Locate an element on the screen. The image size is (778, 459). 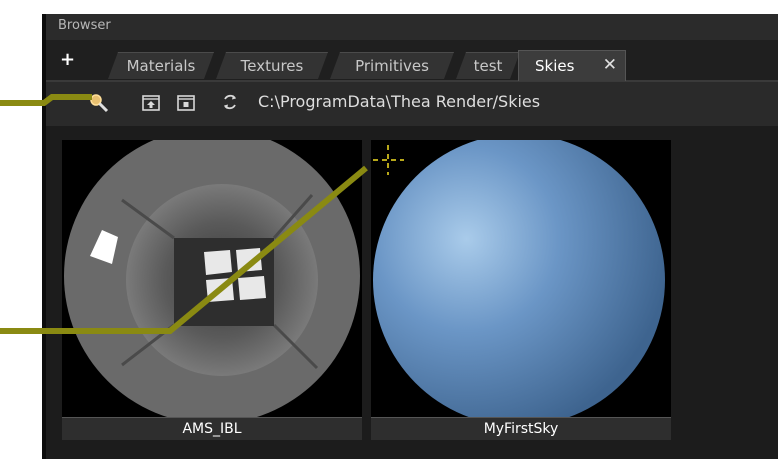
tab-label: Materials is located at coordinates (161, 66).